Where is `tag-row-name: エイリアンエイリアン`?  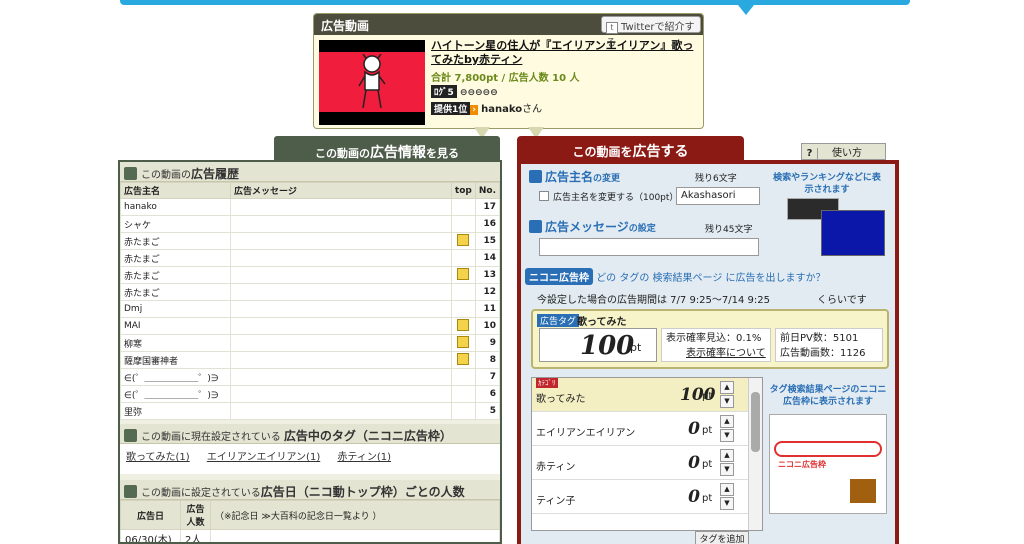
tag-row-name: エイリアンエイリアン is located at coordinates (586, 433).